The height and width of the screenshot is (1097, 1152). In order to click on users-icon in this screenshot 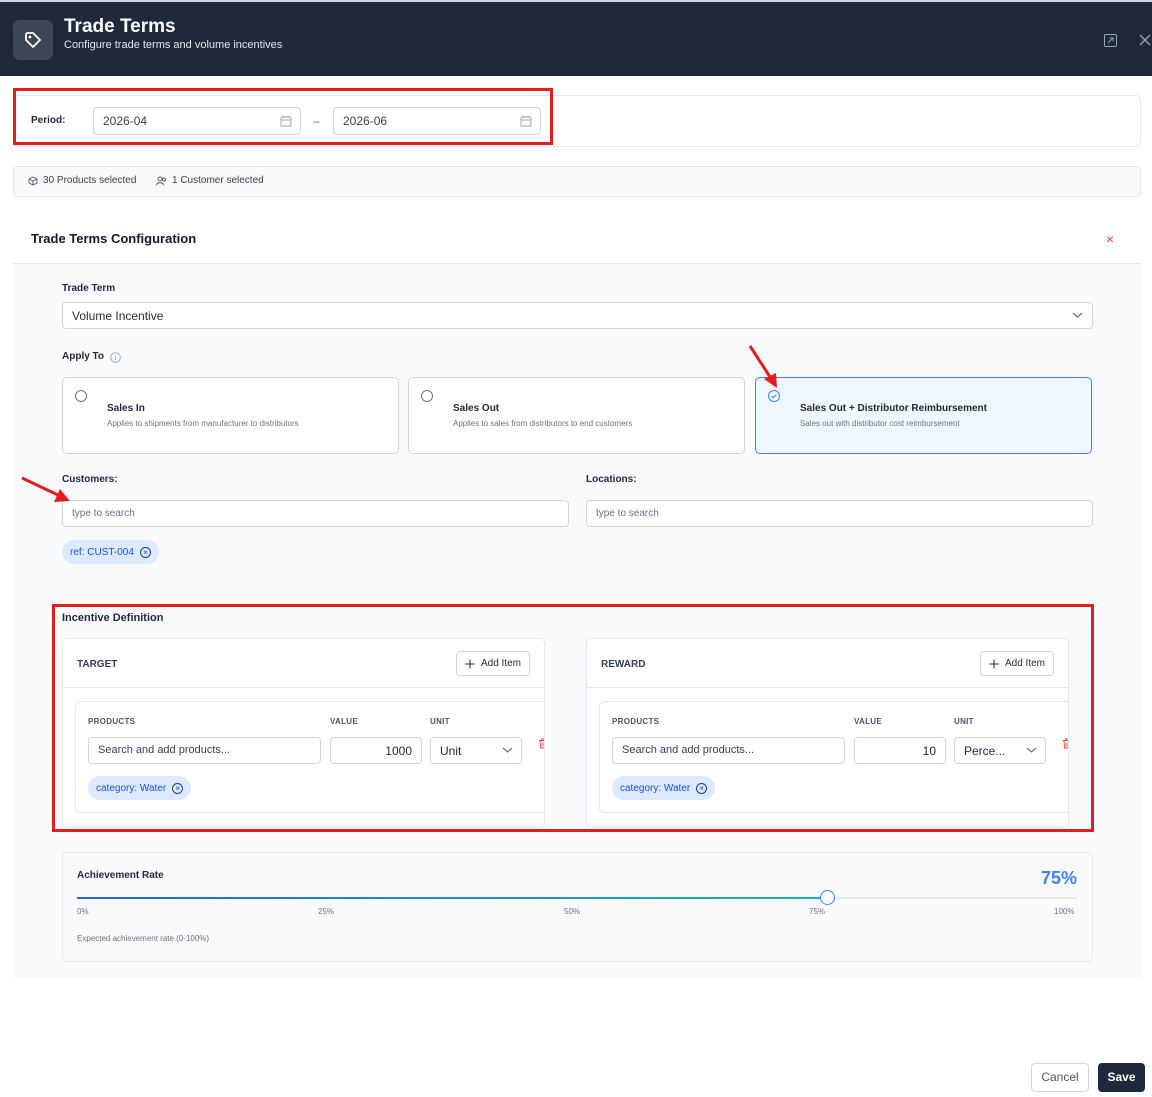, I will do `click(161, 180)`.